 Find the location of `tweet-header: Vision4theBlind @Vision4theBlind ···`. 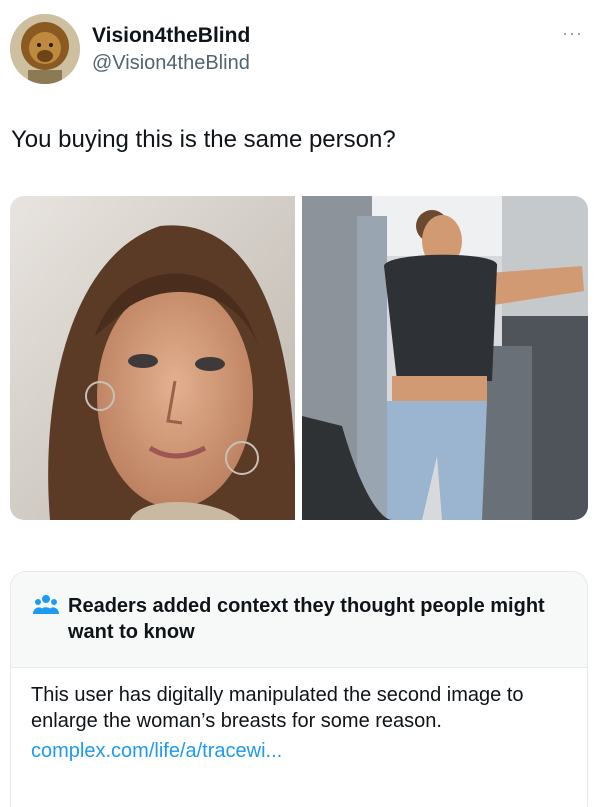

tweet-header: Vision4theBlind @Vision4theBlind ··· is located at coordinates (299, 51).